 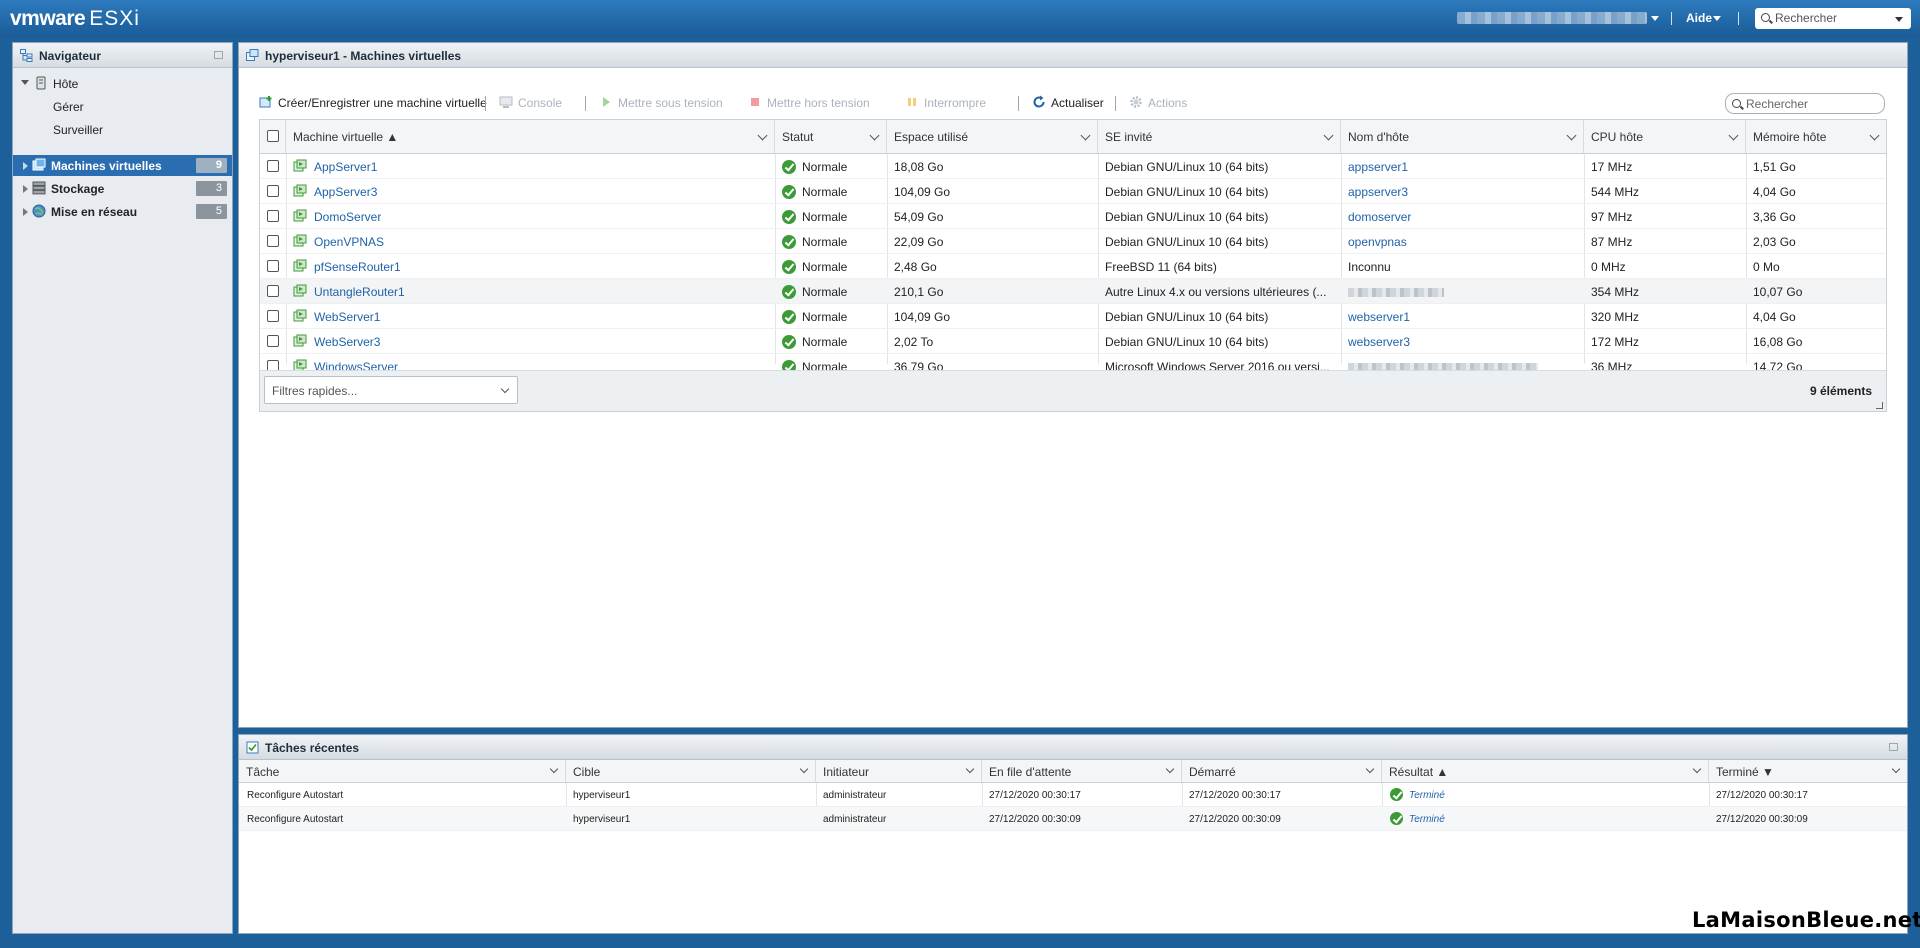 What do you see at coordinates (1378, 167) in the screenshot?
I see `host-name: appserver1` at bounding box center [1378, 167].